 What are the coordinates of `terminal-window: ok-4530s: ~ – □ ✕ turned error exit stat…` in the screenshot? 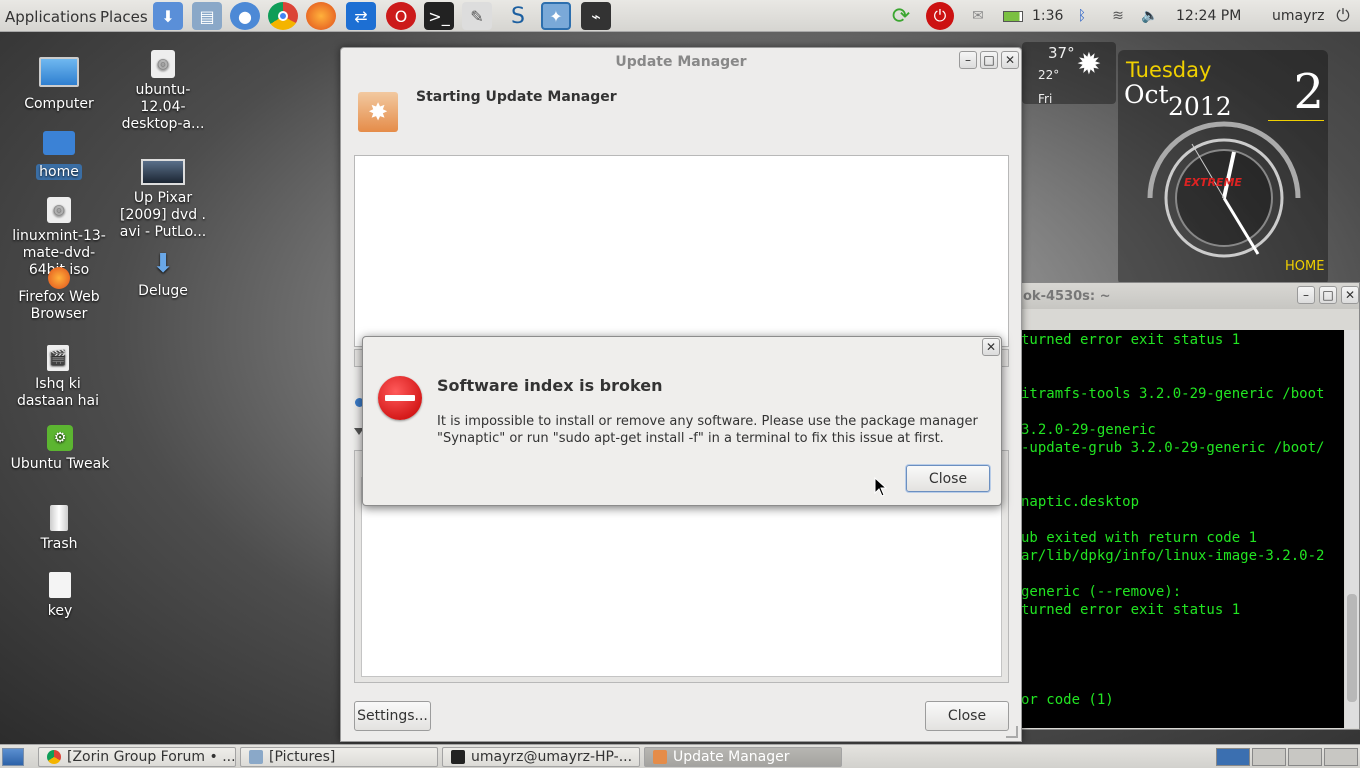 It's located at (1189, 506).